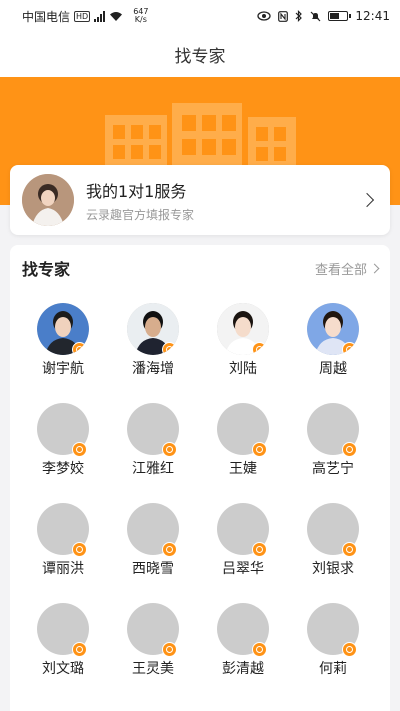 The width and height of the screenshot is (400, 711). I want to click on expert-name: 潘海增, so click(153, 369).